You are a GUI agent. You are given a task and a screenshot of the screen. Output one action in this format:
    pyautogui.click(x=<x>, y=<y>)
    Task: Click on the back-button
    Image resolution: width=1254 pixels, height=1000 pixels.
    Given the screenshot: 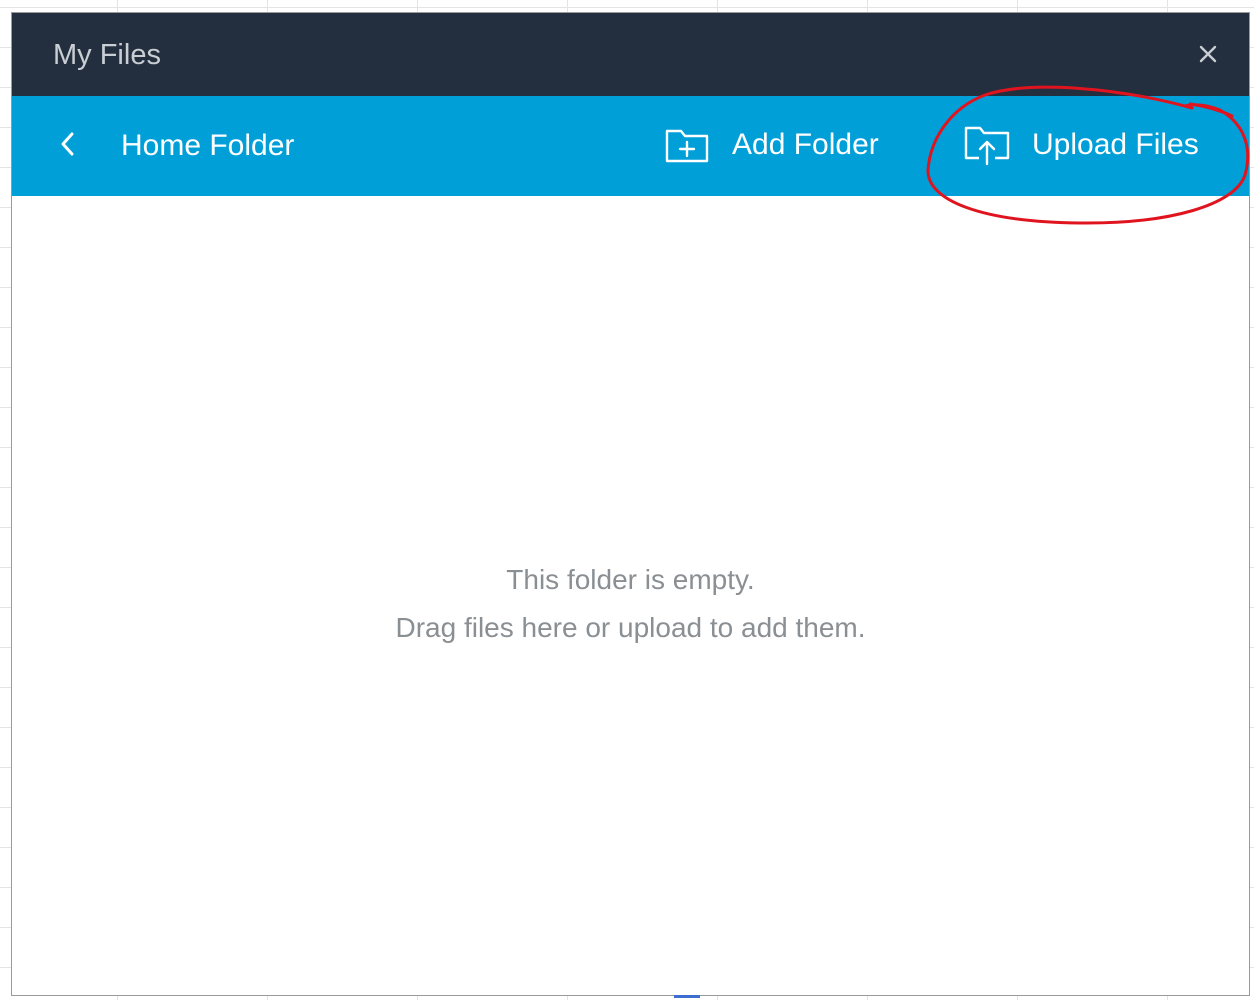 What is the action you would take?
    pyautogui.click(x=68, y=144)
    